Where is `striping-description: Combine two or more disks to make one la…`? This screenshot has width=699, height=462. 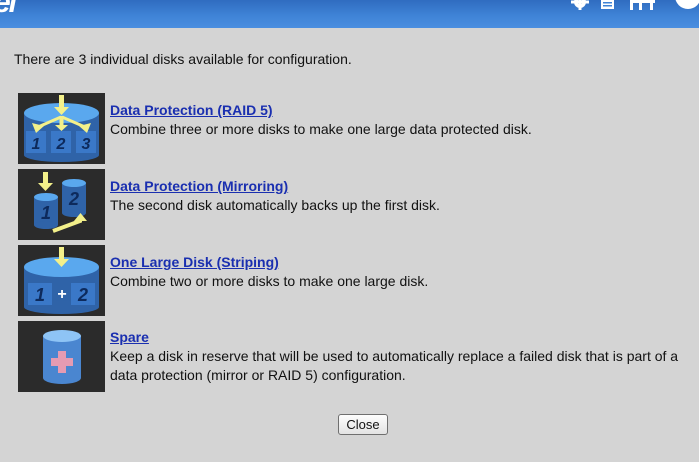 striping-description: Combine two or more disks to make one la… is located at coordinates (269, 281).